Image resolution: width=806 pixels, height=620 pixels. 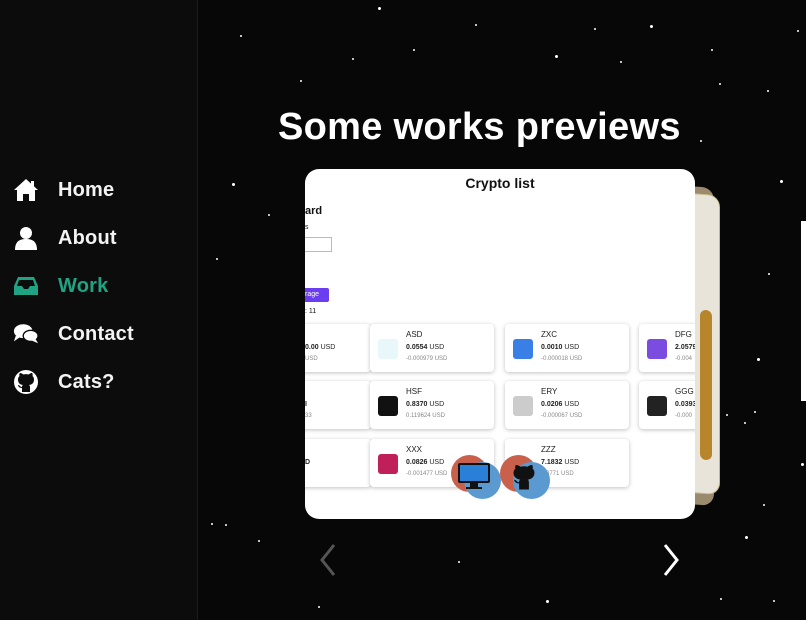 What do you see at coordinates (524, 478) in the screenshot?
I see `github-icon` at bounding box center [524, 478].